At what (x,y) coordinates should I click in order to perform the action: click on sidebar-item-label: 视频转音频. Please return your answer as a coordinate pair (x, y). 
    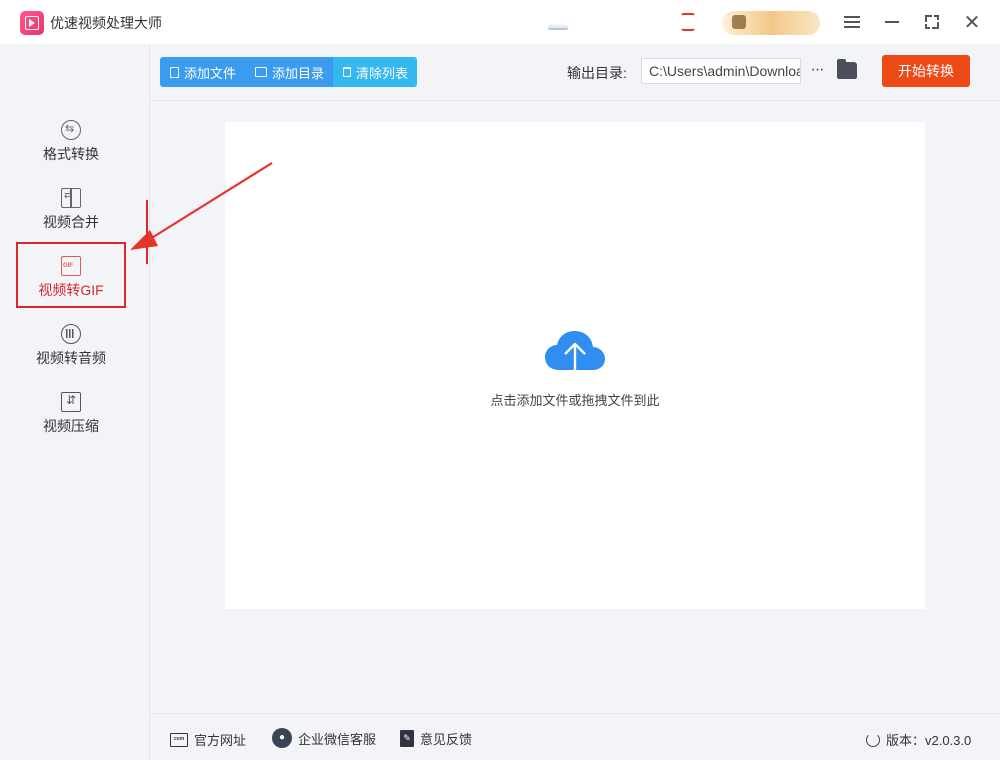
    Looking at the image, I should click on (71, 358).